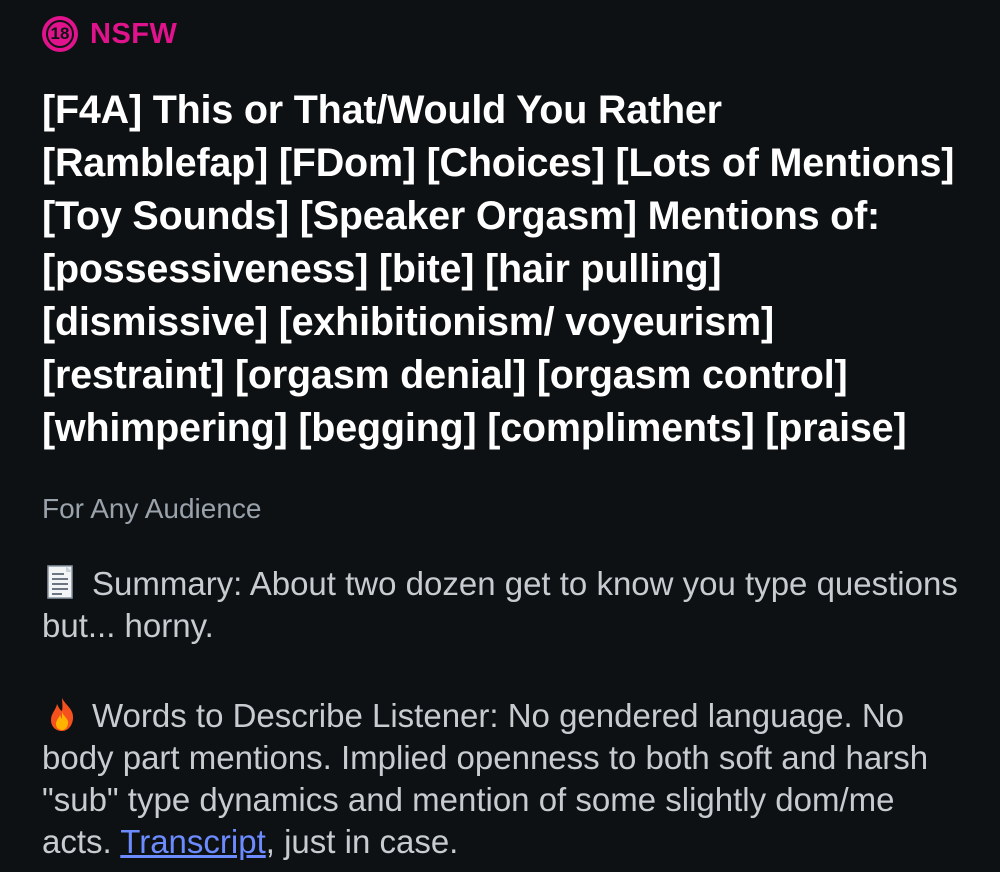 This screenshot has width=1000, height=872. What do you see at coordinates (134, 33) in the screenshot?
I see `nsfw-label: NSFW` at bounding box center [134, 33].